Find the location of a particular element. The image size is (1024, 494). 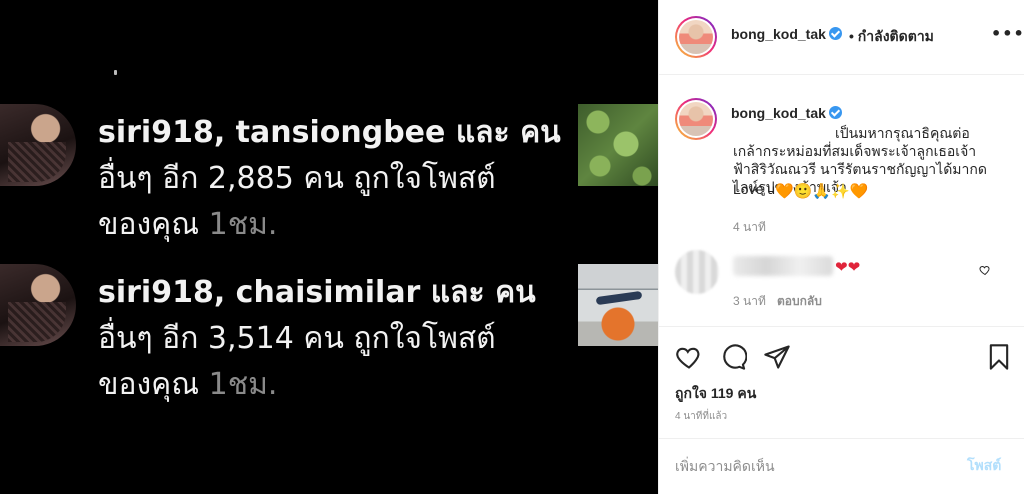

add-comment-bar: โพสต์ is located at coordinates (841, 466).